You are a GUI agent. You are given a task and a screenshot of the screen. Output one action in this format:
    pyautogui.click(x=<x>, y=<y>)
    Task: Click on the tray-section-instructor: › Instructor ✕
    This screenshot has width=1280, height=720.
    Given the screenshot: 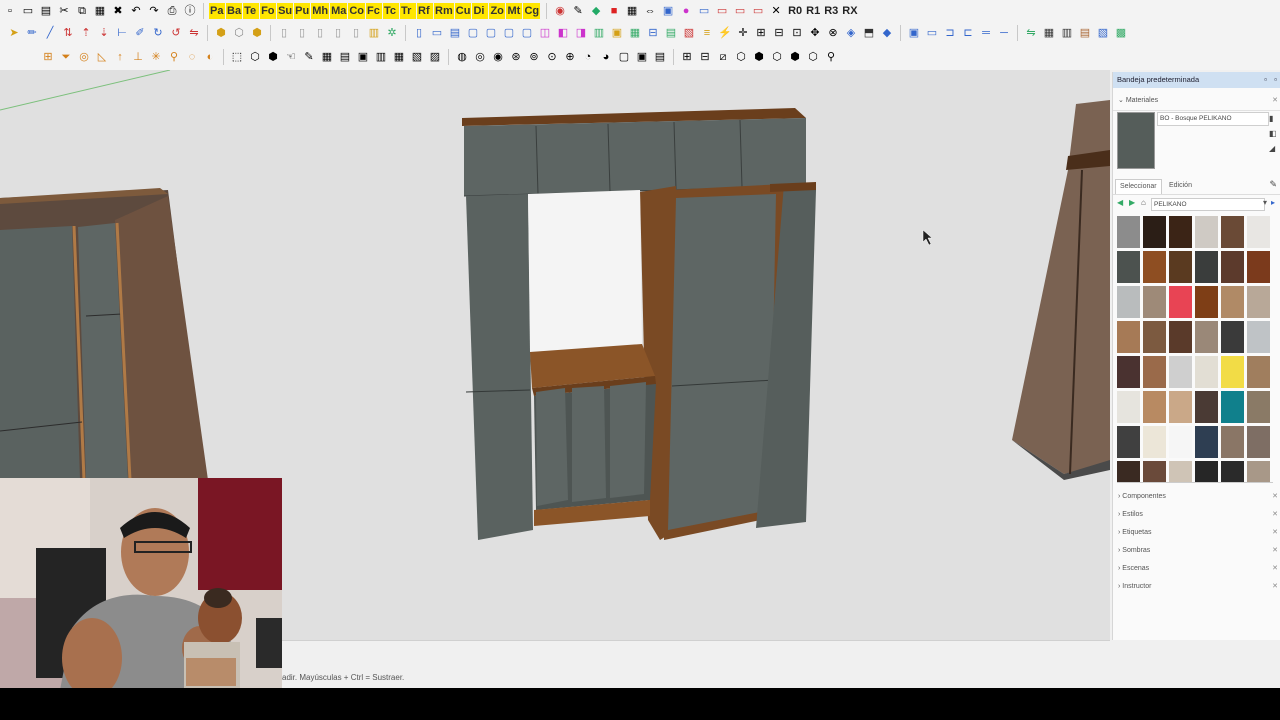 What is the action you would take?
    pyautogui.click(x=1196, y=587)
    